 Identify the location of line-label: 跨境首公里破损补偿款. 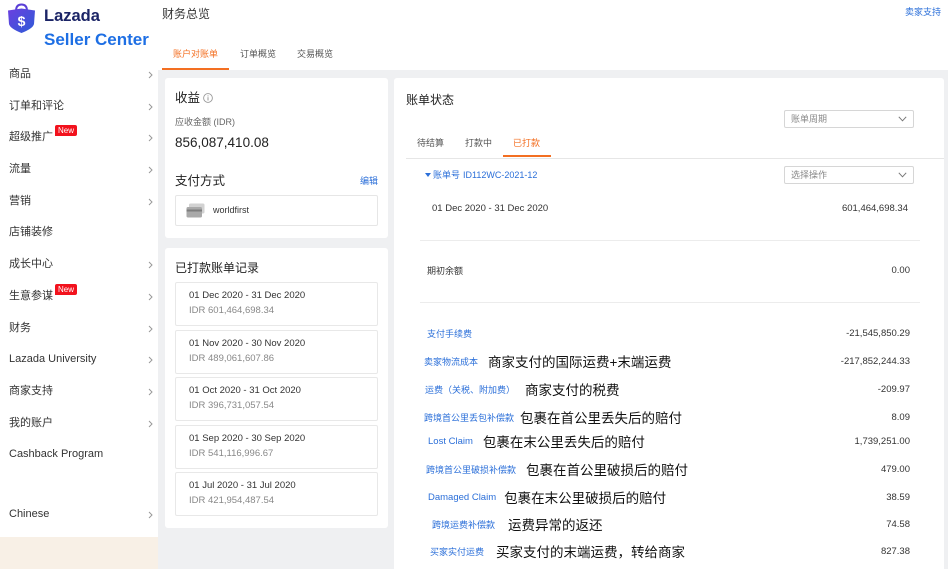
(471, 469).